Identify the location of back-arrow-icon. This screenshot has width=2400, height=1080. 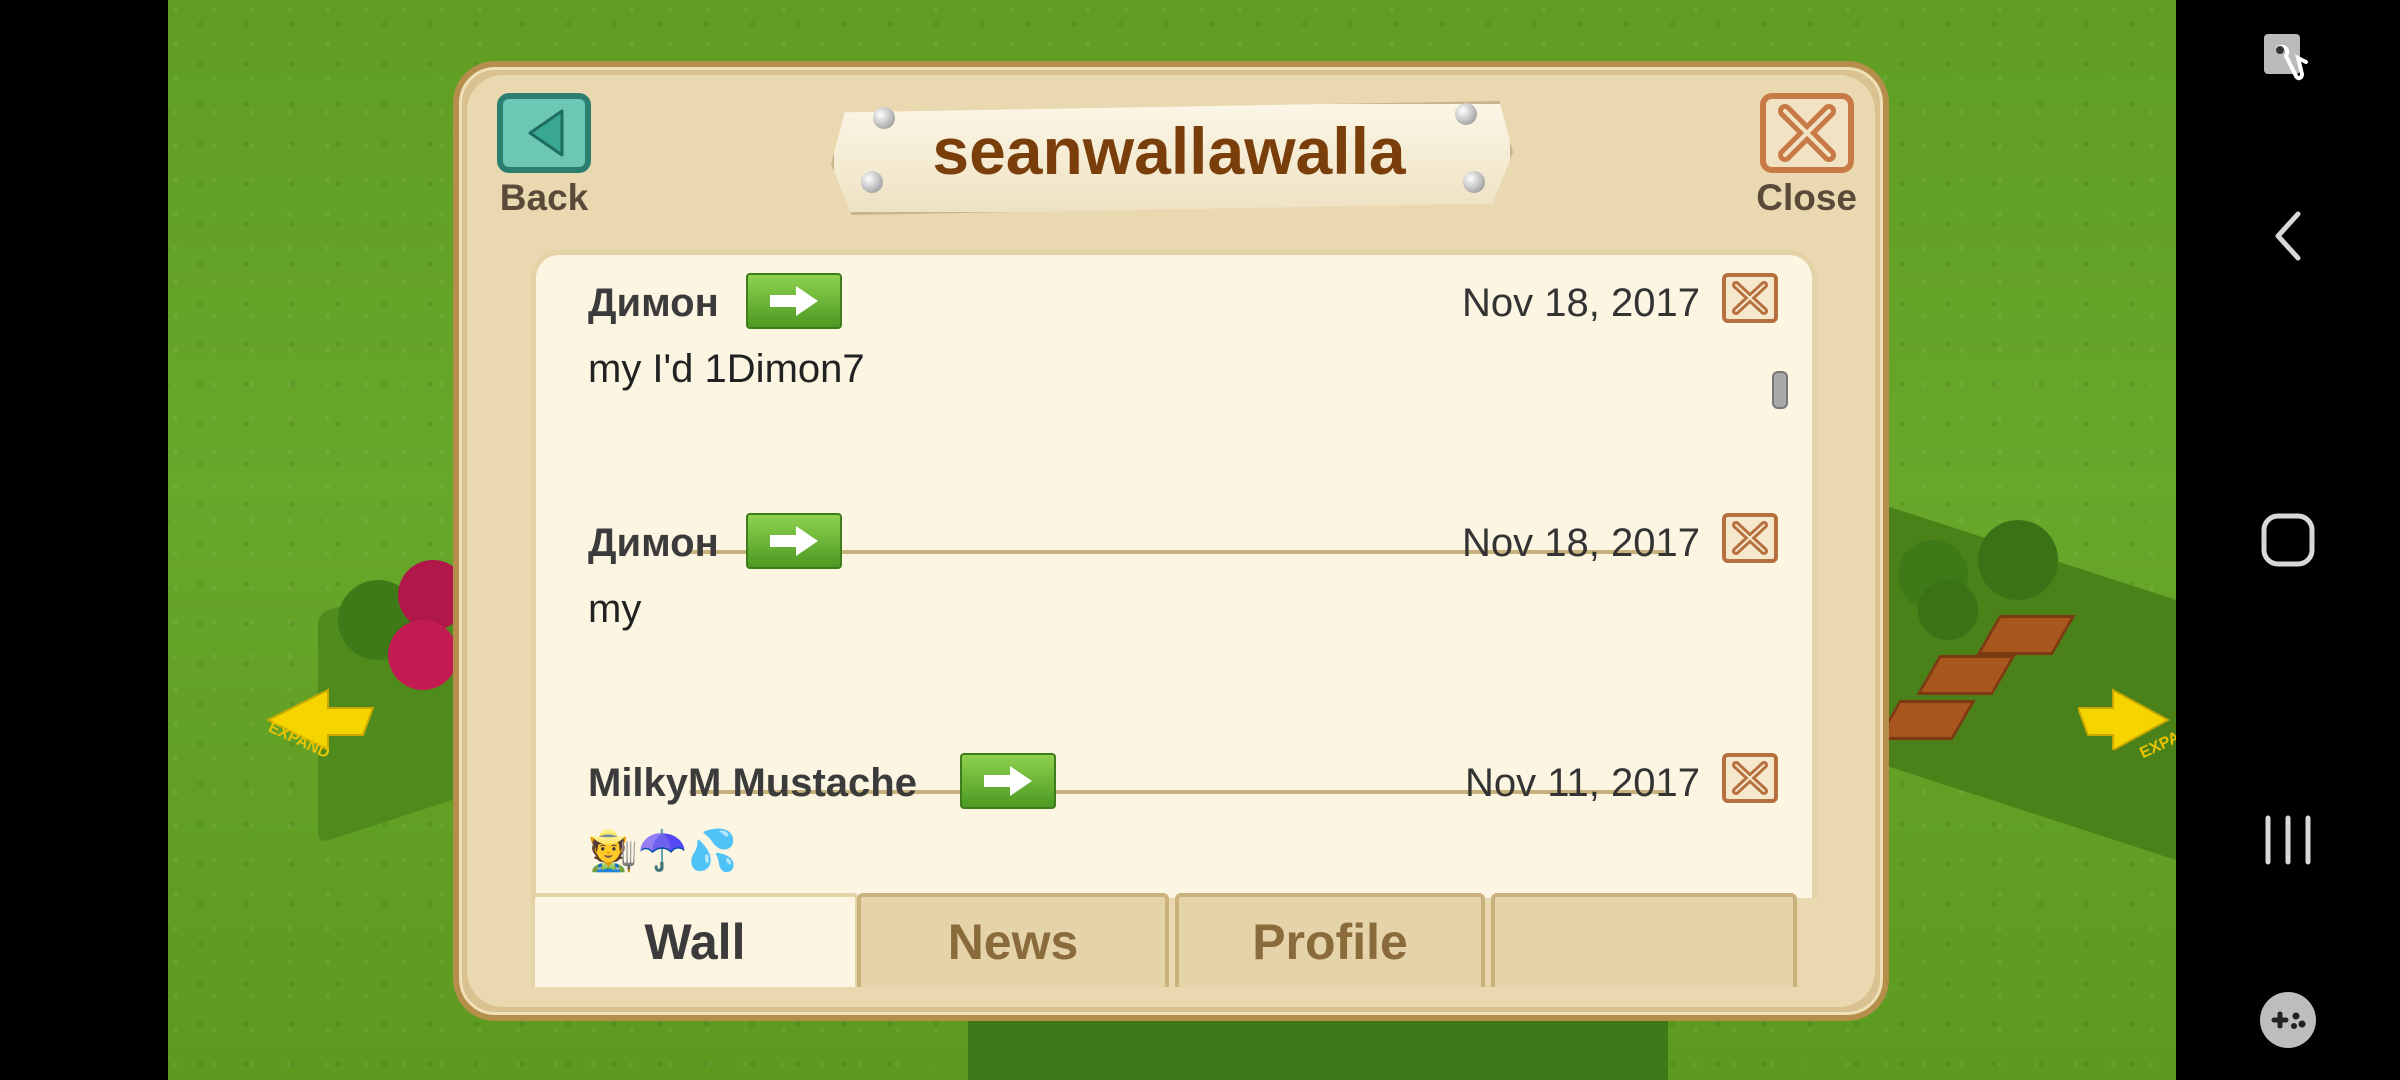
(546, 133).